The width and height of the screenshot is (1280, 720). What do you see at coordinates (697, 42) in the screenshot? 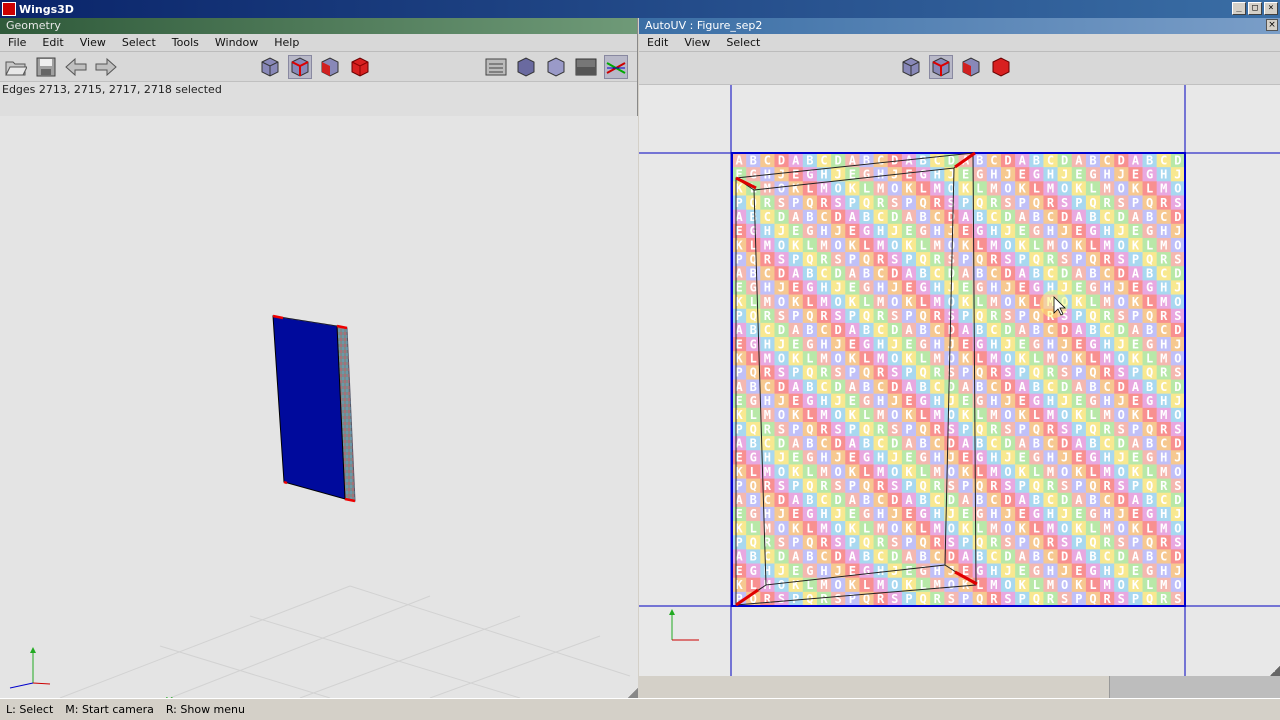
I see `uv-menu-view: View` at bounding box center [697, 42].